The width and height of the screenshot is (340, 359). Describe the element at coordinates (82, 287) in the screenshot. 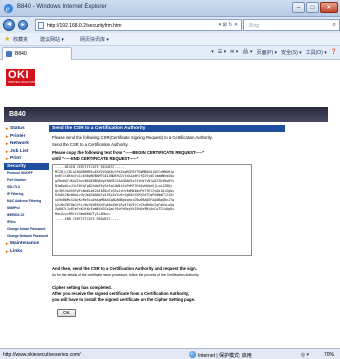

I see `done-text-1: Cipher setting has completed.` at that location.